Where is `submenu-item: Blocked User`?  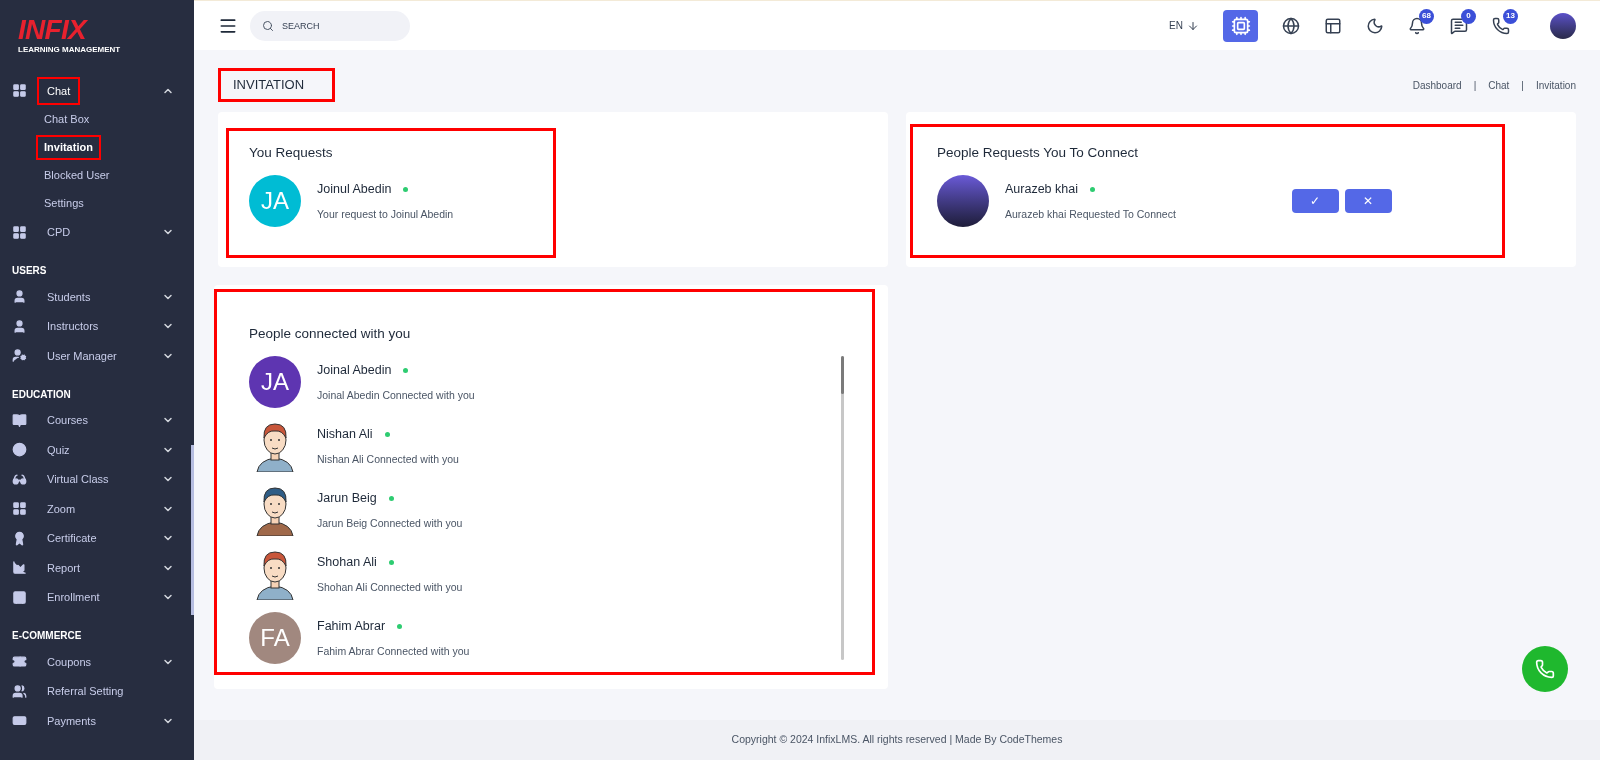 submenu-item: Blocked User is located at coordinates (77, 175).